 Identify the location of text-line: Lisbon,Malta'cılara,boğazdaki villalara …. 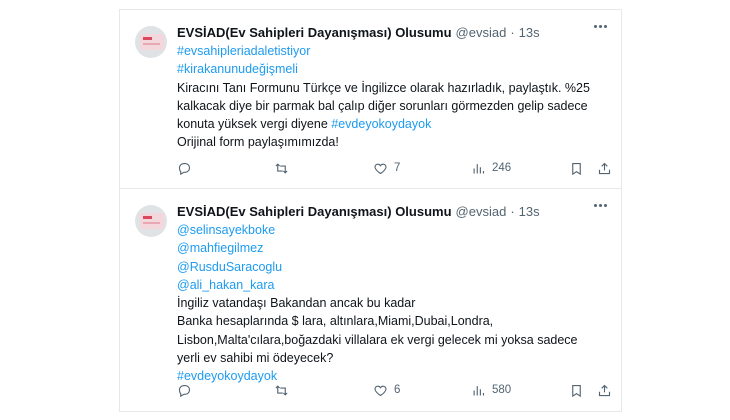
(377, 339).